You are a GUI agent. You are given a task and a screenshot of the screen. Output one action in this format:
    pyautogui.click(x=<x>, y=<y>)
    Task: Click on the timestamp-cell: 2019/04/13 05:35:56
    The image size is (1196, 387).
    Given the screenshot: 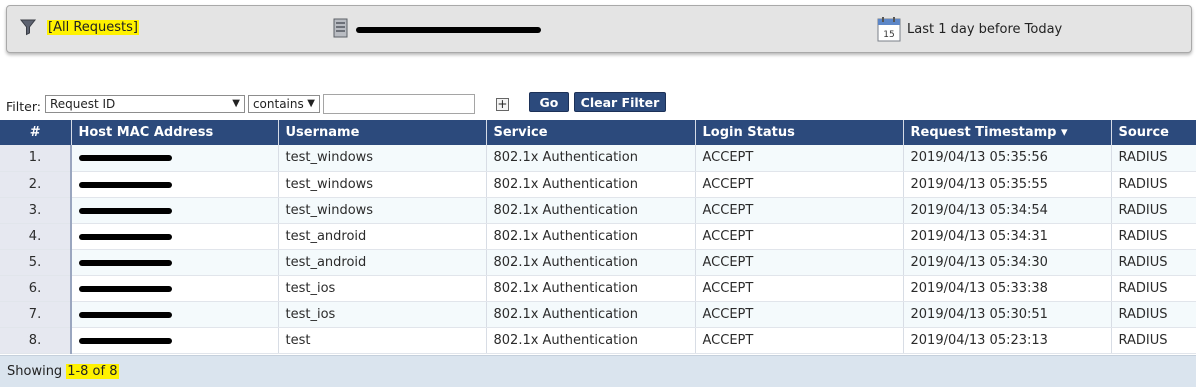 What is the action you would take?
    pyautogui.click(x=1007, y=158)
    